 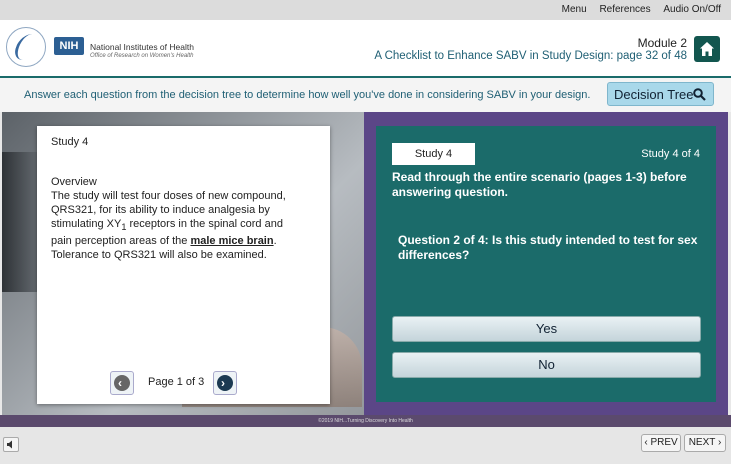 What do you see at coordinates (624, 9) in the screenshot?
I see `references-link: References` at bounding box center [624, 9].